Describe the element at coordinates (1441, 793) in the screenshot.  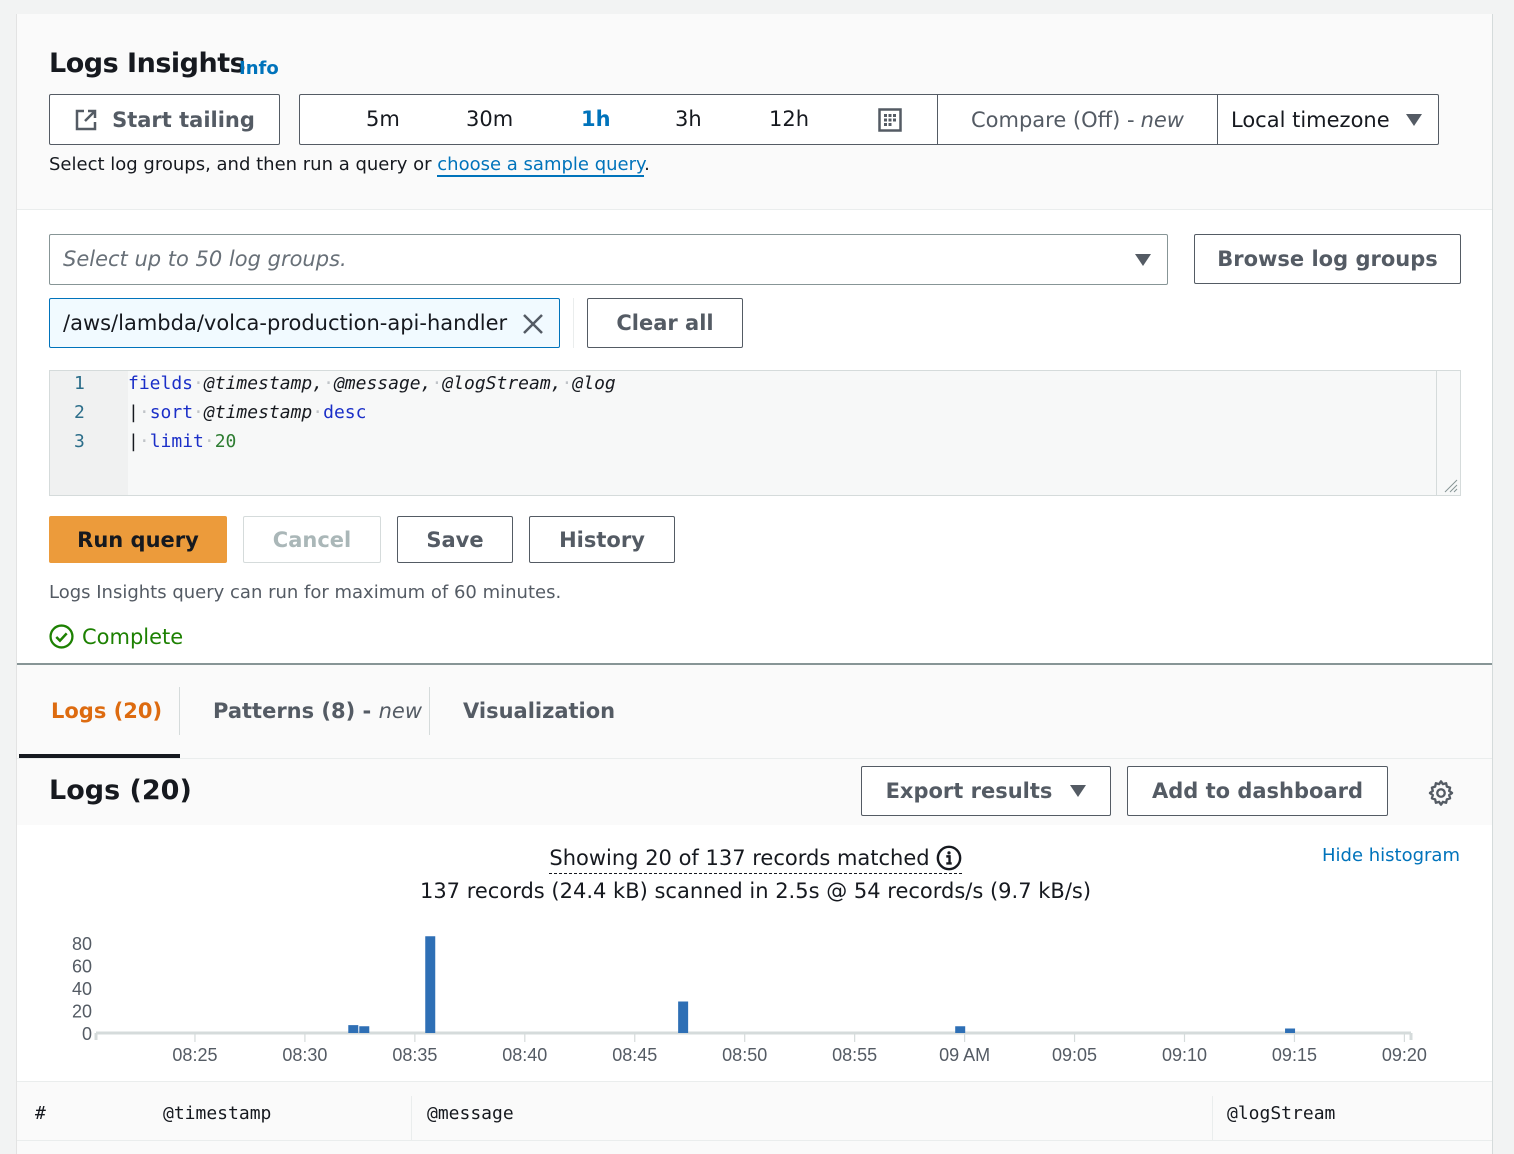
I see `gear-icon` at that location.